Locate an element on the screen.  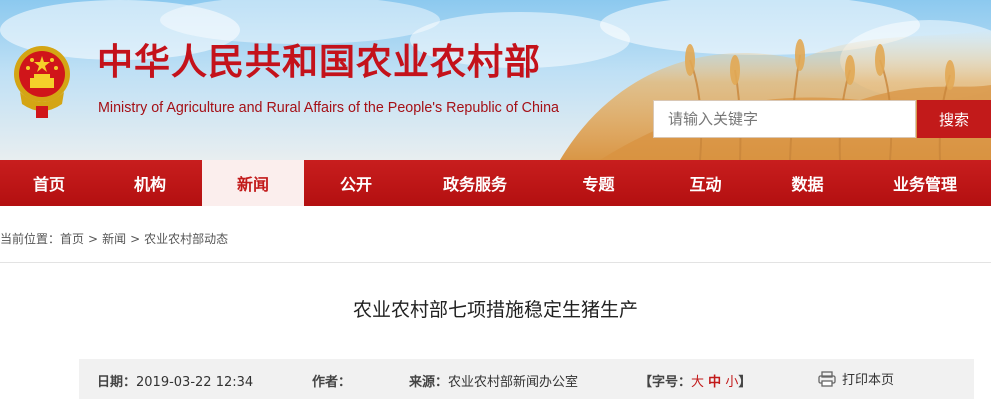
national-emblem-icon is located at coordinates (42, 82).